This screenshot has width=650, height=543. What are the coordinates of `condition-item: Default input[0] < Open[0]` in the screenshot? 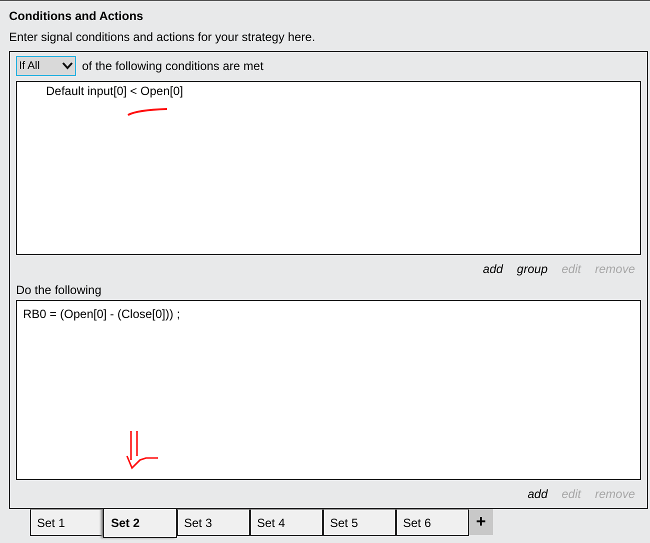 It's located at (100, 91).